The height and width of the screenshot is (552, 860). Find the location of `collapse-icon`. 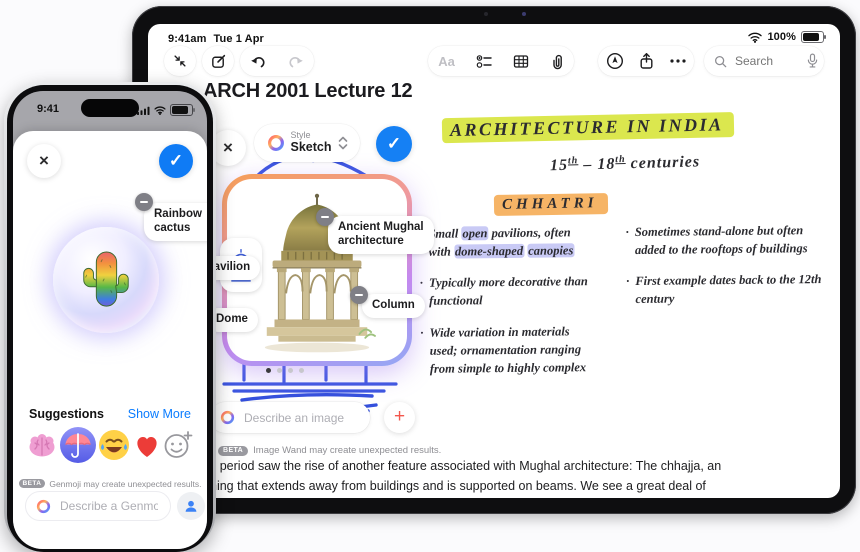

collapse-icon is located at coordinates (180, 61).